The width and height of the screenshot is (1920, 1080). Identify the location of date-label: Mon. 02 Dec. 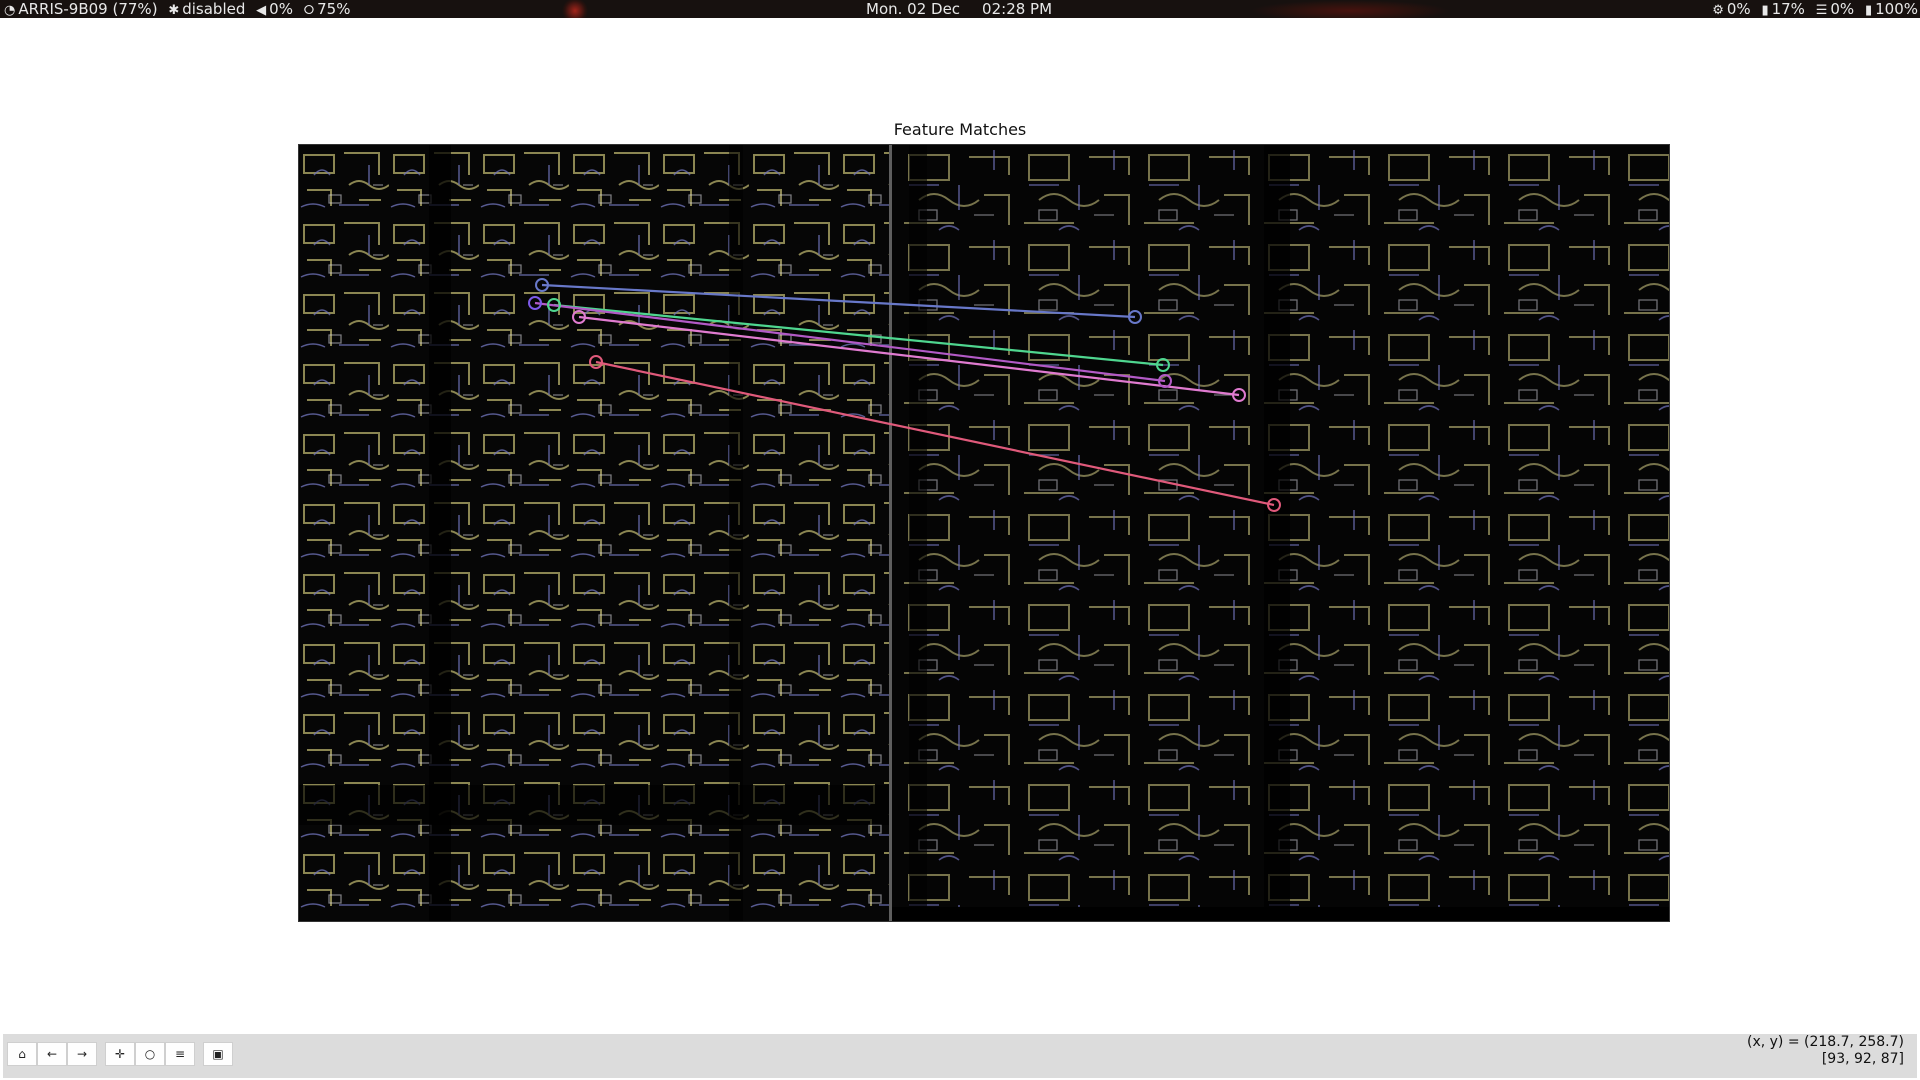
(913, 9).